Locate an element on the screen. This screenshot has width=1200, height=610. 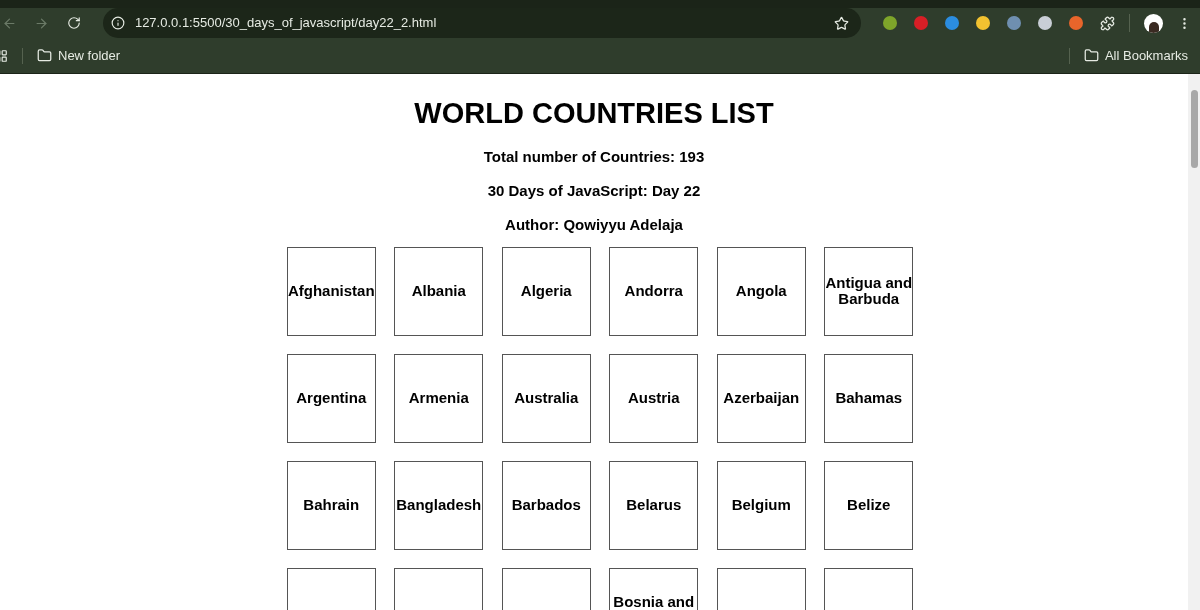
bookmark-star-icon is located at coordinates (842, 23).